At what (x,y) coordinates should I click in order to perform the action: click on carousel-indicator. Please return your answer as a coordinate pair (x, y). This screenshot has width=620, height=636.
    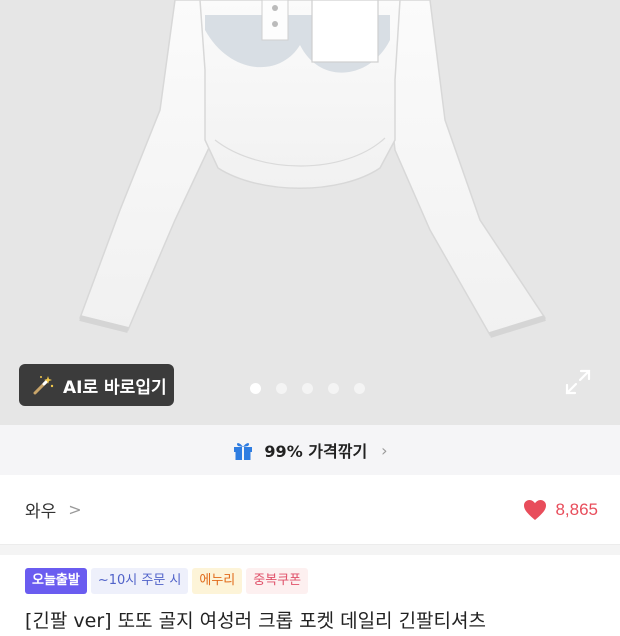
    Looking at the image, I should click on (307, 388).